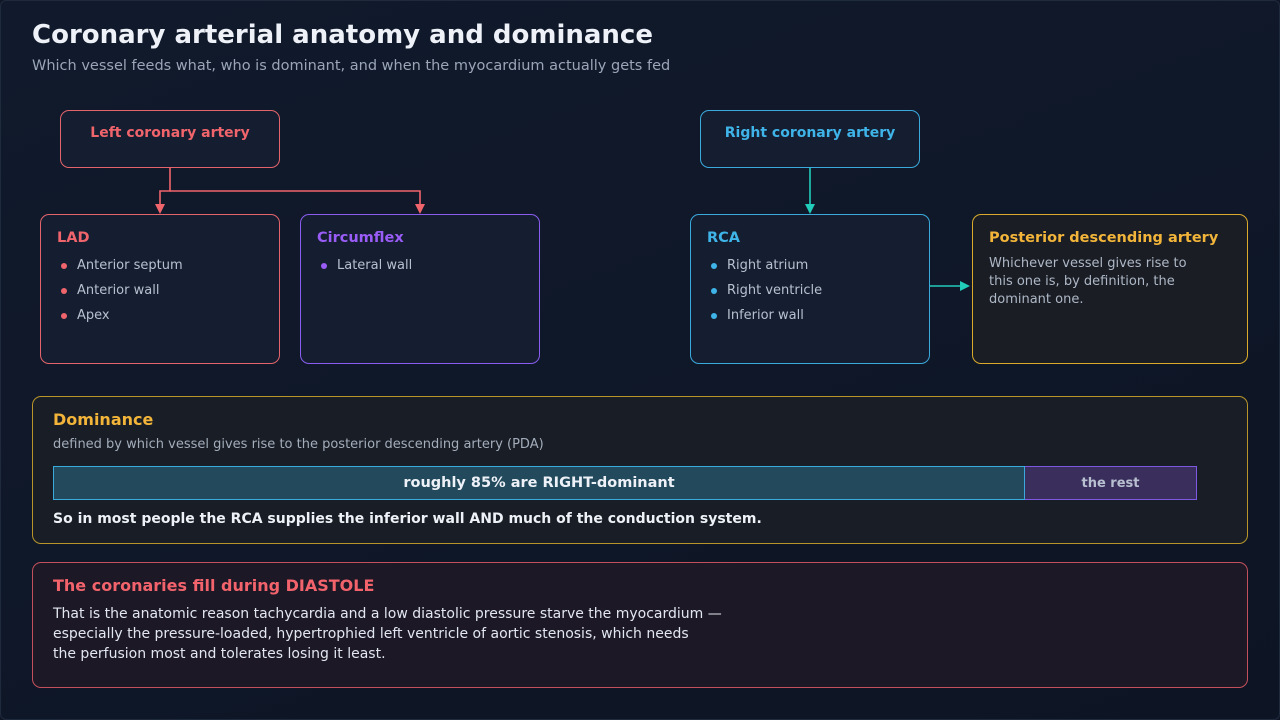 The width and height of the screenshot is (1280, 720). Describe the element at coordinates (103, 419) in the screenshot. I see `dominance-title: Dominance` at that location.